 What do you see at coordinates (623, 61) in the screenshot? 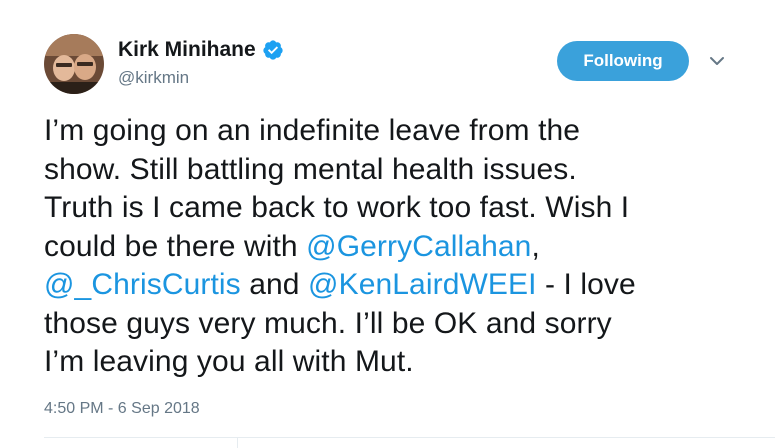
I see `following-button: Following` at bounding box center [623, 61].